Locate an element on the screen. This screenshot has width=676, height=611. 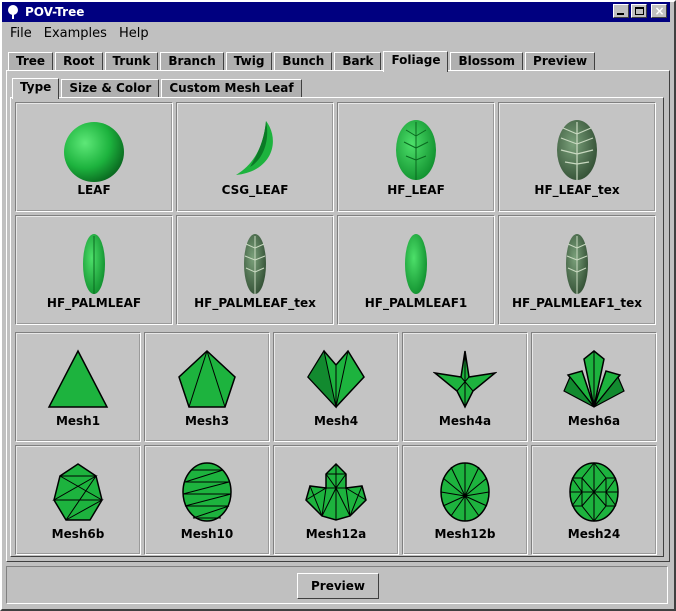
menu-help: Help is located at coordinates (134, 34).